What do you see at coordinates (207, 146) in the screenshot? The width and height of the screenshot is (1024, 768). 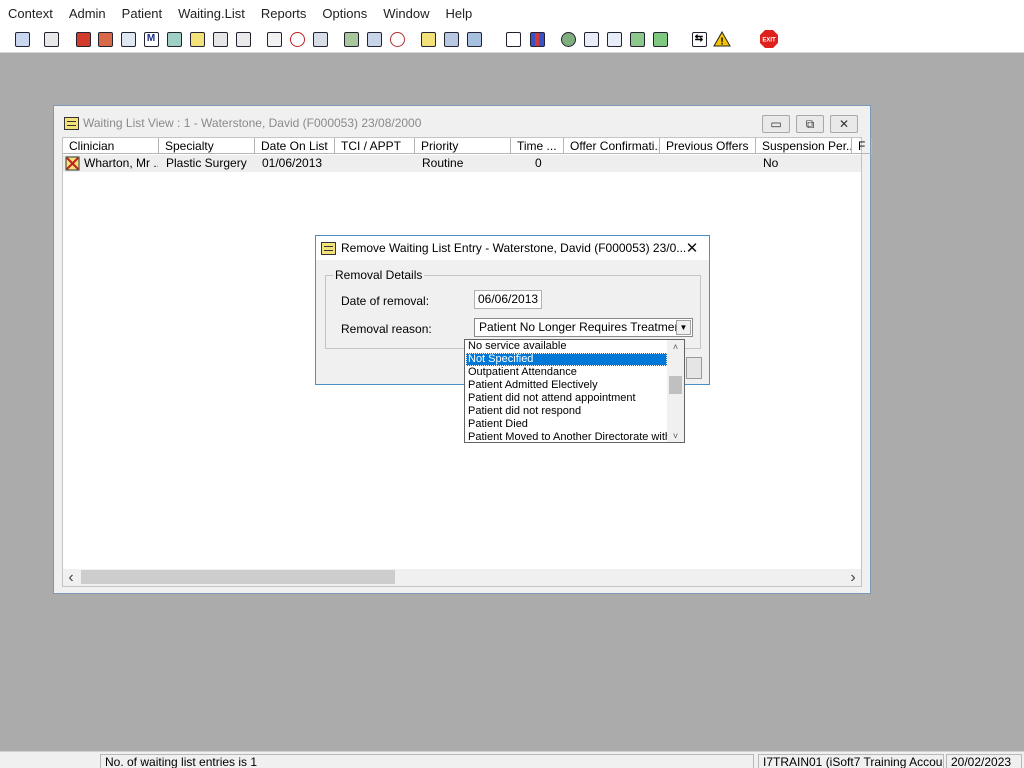 I see `column-specialty: Specialty` at bounding box center [207, 146].